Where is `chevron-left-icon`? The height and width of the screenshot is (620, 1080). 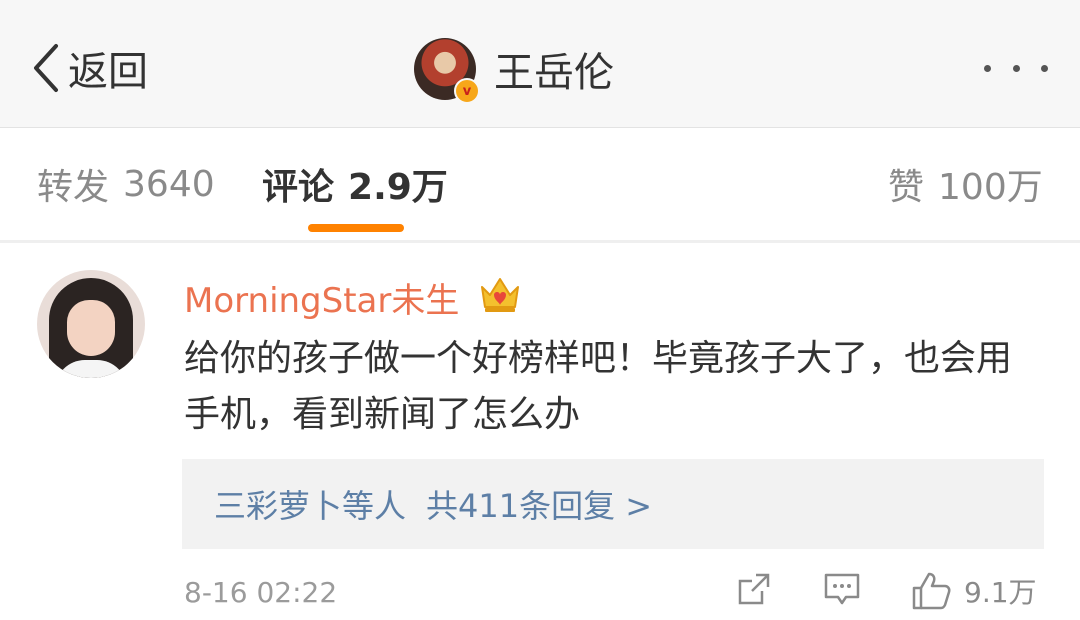 chevron-left-icon is located at coordinates (46, 68).